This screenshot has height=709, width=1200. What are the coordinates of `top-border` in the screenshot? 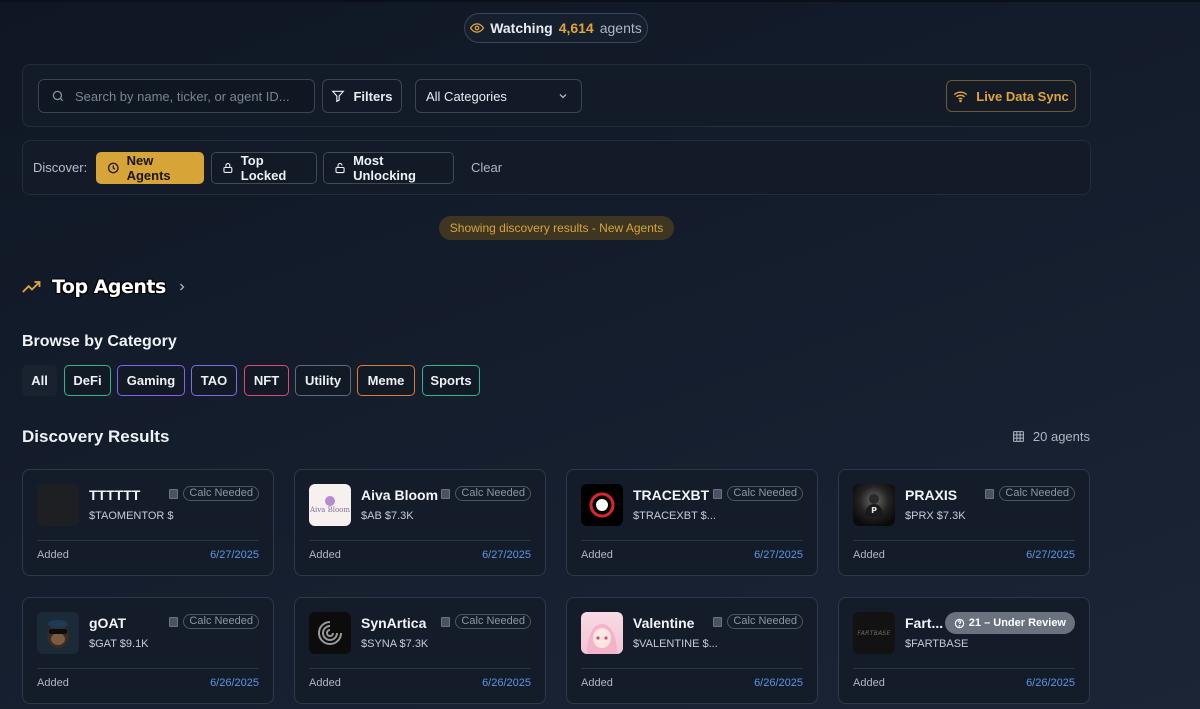 It's located at (600, 1).